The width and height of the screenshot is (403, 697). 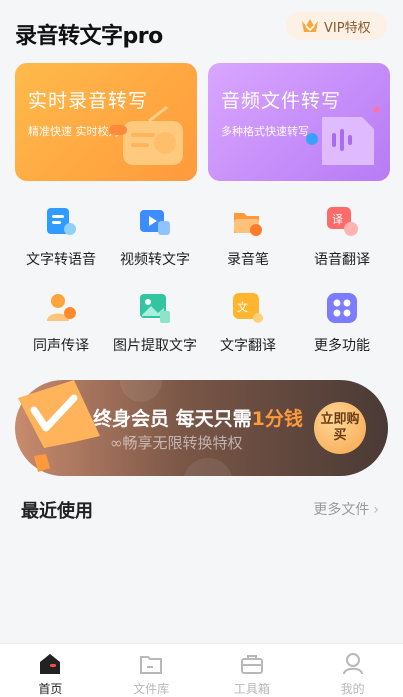 What do you see at coordinates (265, 131) in the screenshot?
I see `hero-subtitle: 多种格式快速转写` at bounding box center [265, 131].